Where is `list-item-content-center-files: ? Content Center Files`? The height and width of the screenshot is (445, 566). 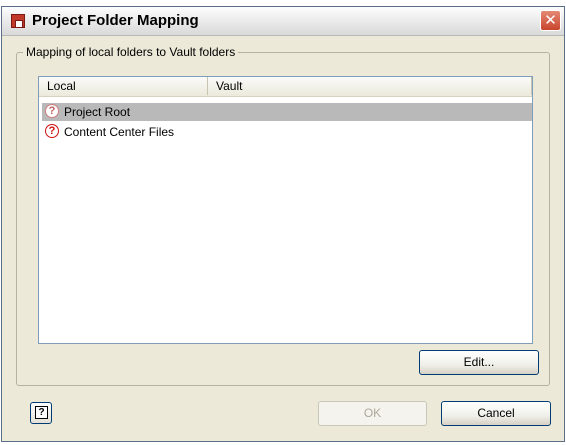 list-item-content-center-files: ? Content Center Files is located at coordinates (287, 132).